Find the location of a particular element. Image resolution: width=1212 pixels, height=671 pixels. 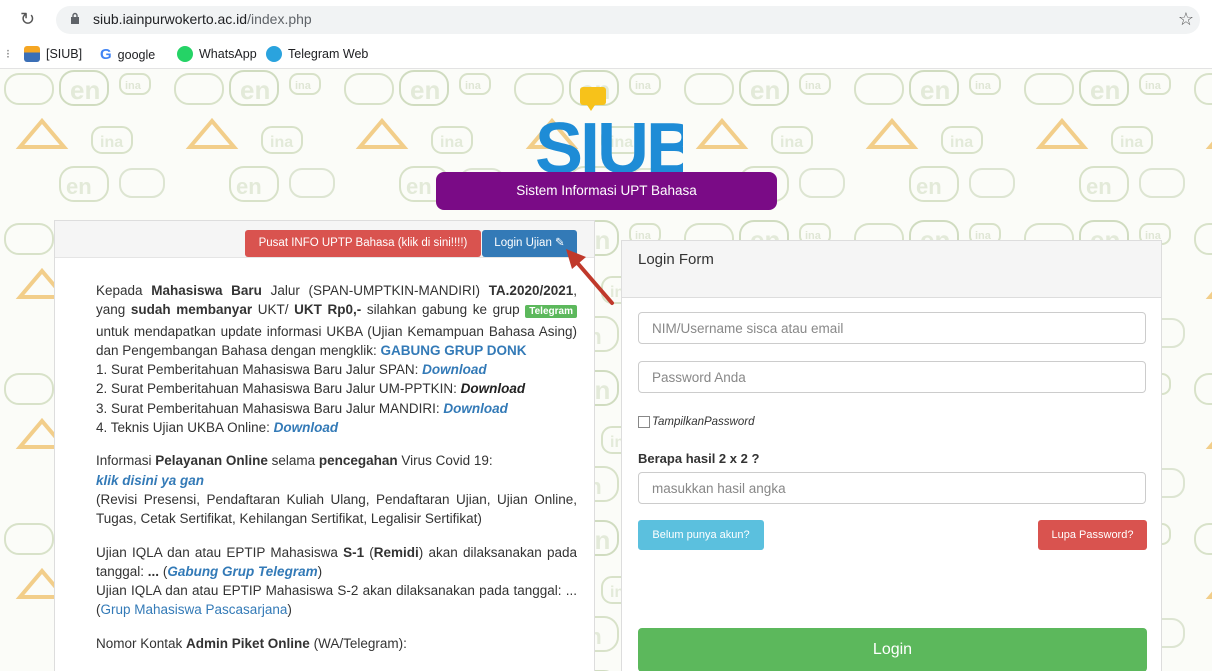

bookmark-label: WhatsApp is located at coordinates (228, 54).